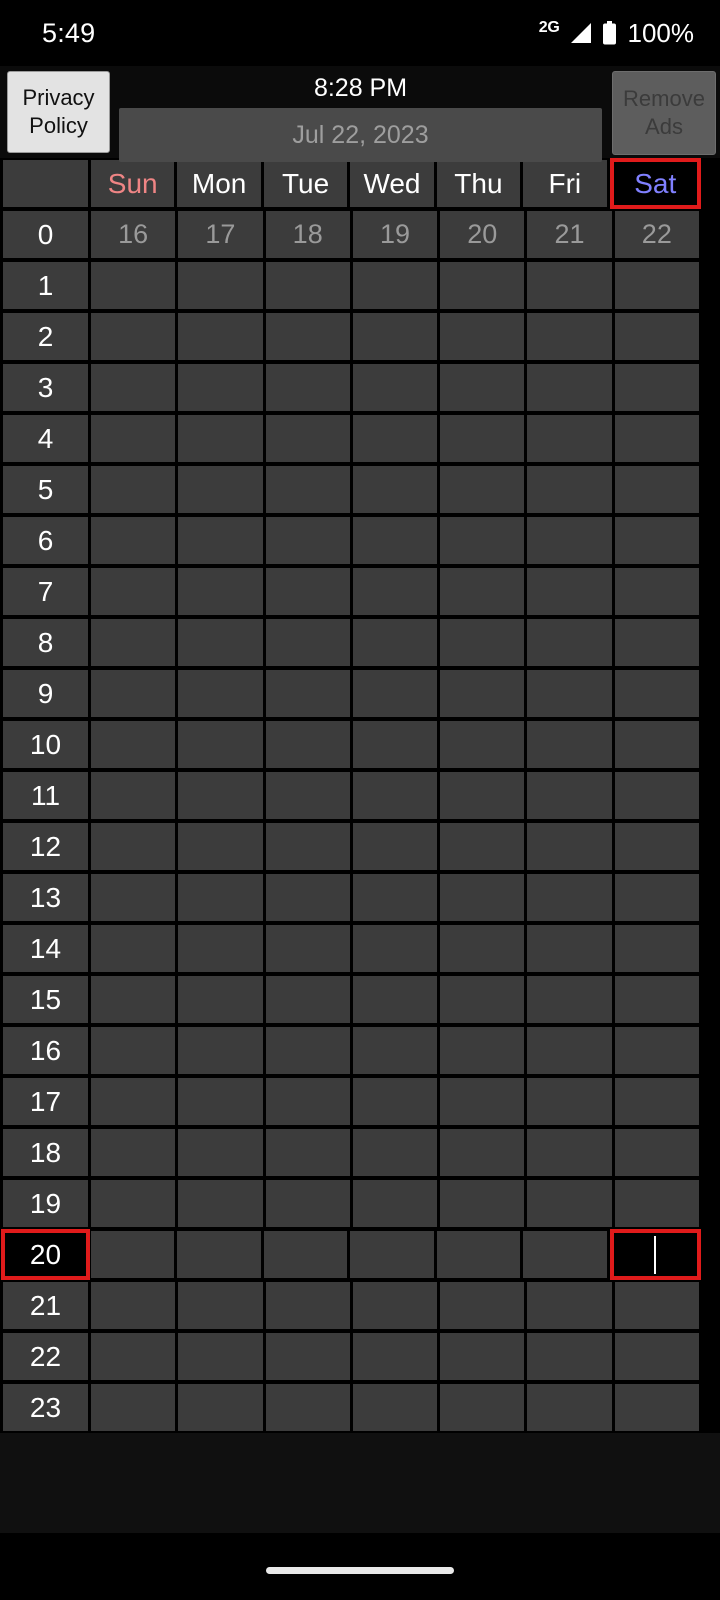 The width and height of the screenshot is (720, 1600). What do you see at coordinates (45, 540) in the screenshot?
I see `hour-label-6: 6` at bounding box center [45, 540].